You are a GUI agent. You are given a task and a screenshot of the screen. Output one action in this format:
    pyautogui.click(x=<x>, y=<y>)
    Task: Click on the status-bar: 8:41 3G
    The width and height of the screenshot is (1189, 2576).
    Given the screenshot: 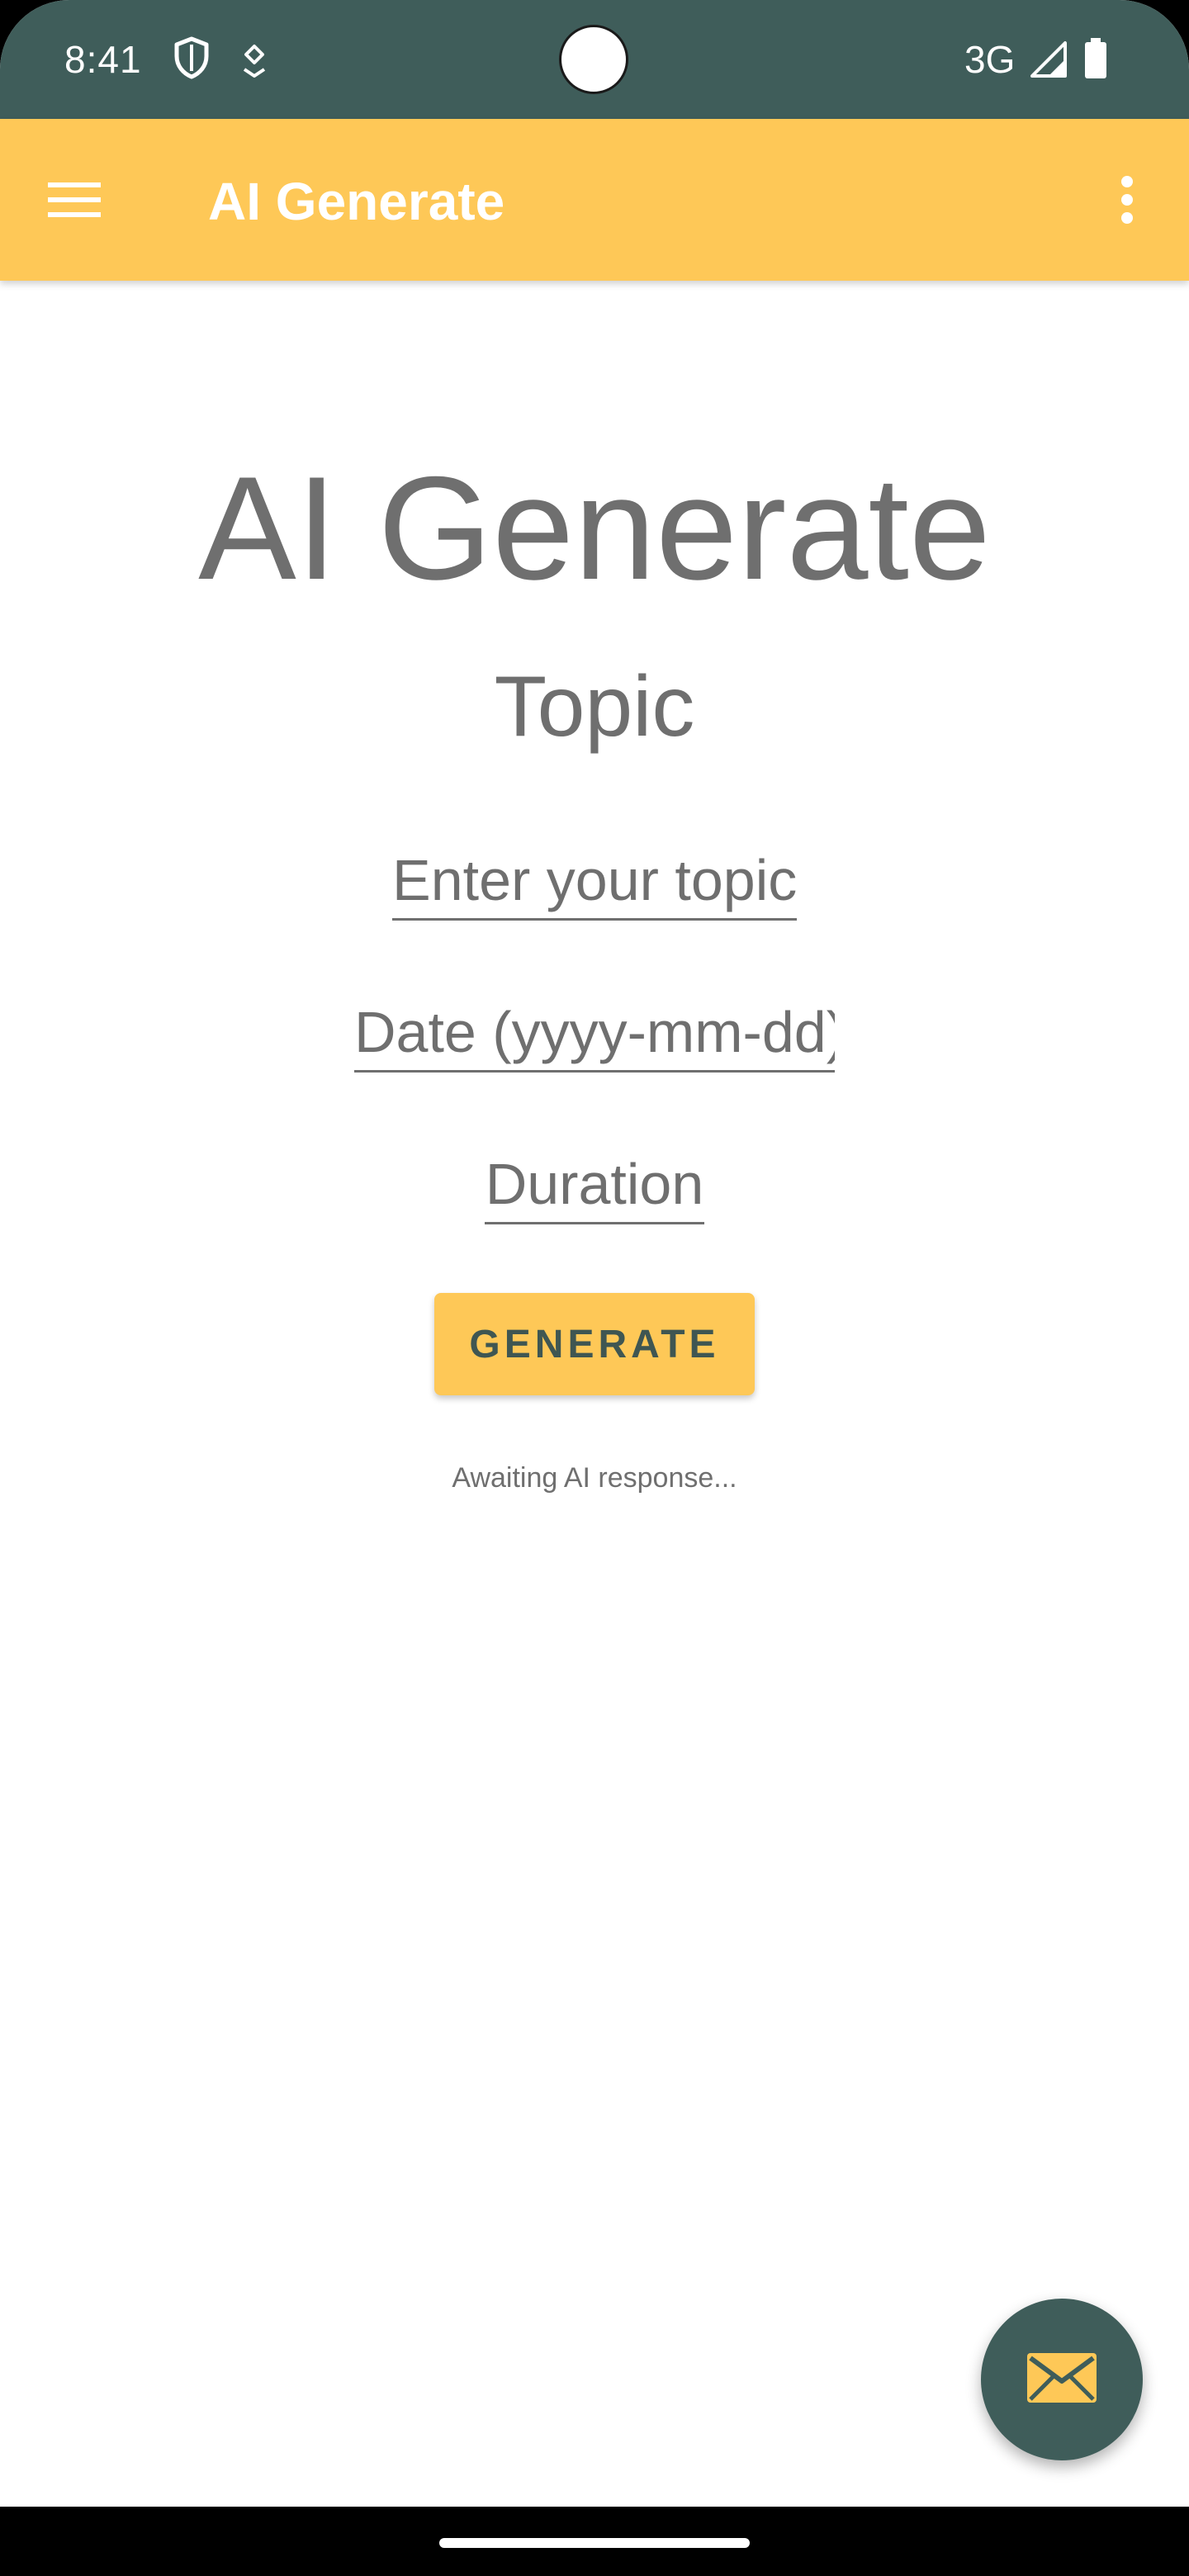 What is the action you would take?
    pyautogui.click(x=594, y=59)
    